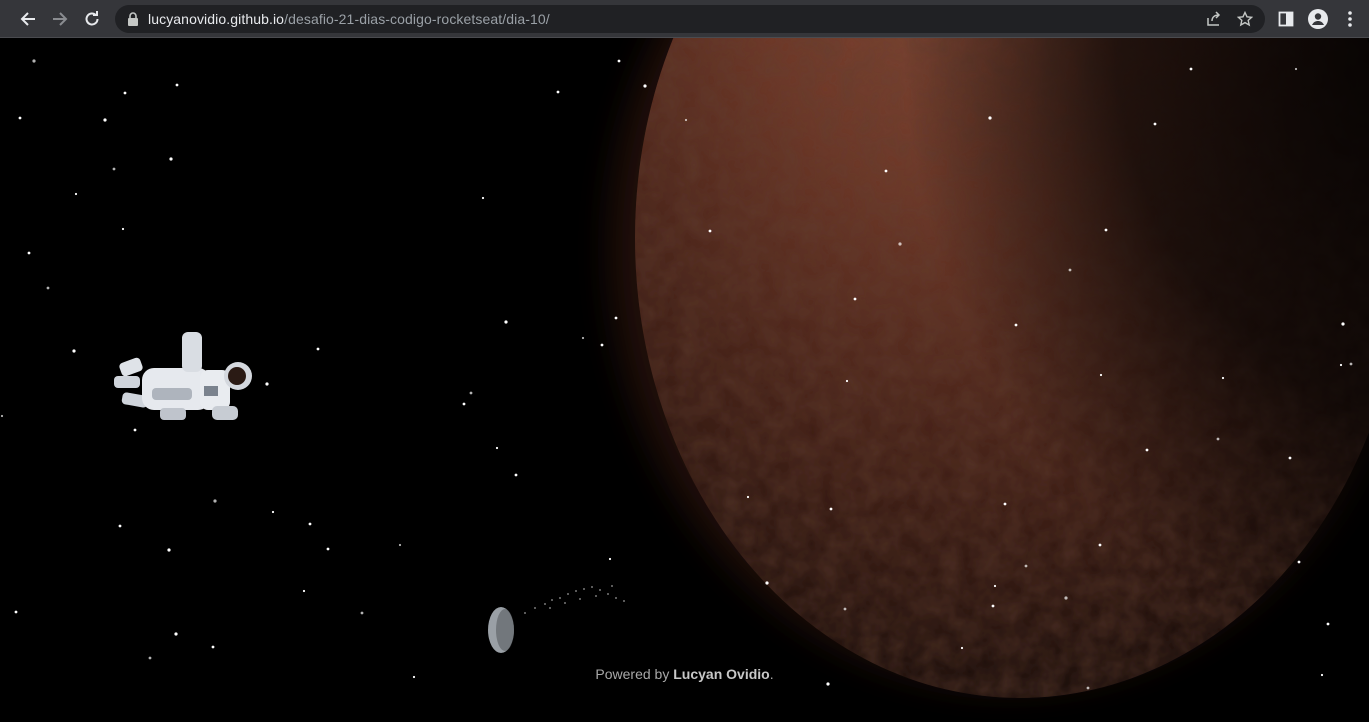 The height and width of the screenshot is (722, 1369). I want to click on footer-suffix: ., so click(771, 674).